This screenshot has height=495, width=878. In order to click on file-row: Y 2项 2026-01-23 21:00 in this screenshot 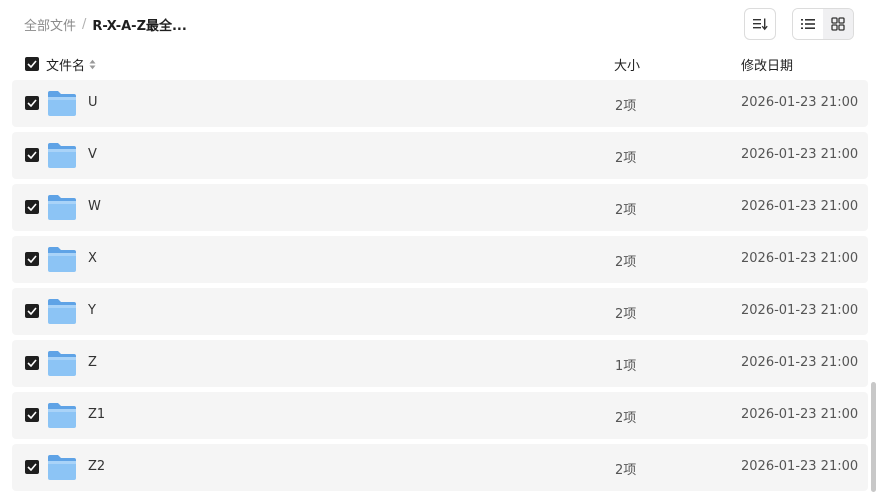, I will do `click(440, 311)`.